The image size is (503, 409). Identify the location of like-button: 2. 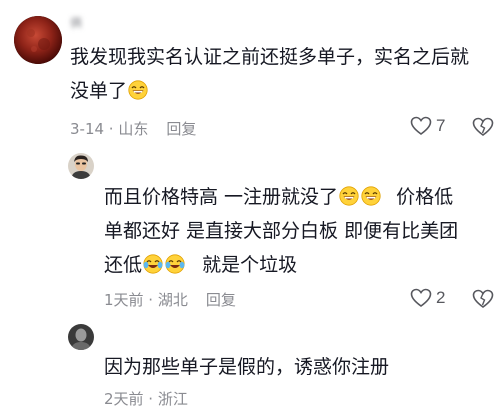
(427, 298).